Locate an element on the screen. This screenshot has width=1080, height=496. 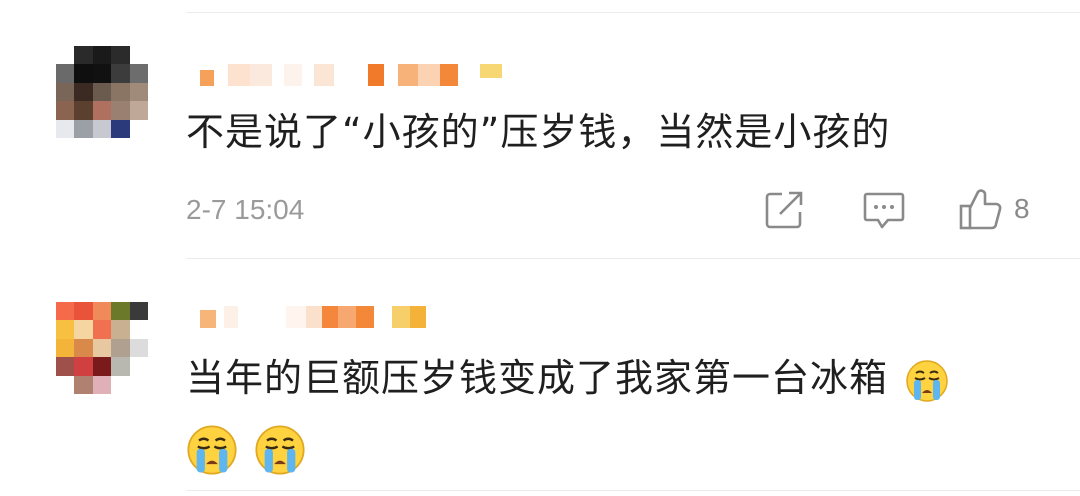
comment-icon is located at coordinates (884, 210).